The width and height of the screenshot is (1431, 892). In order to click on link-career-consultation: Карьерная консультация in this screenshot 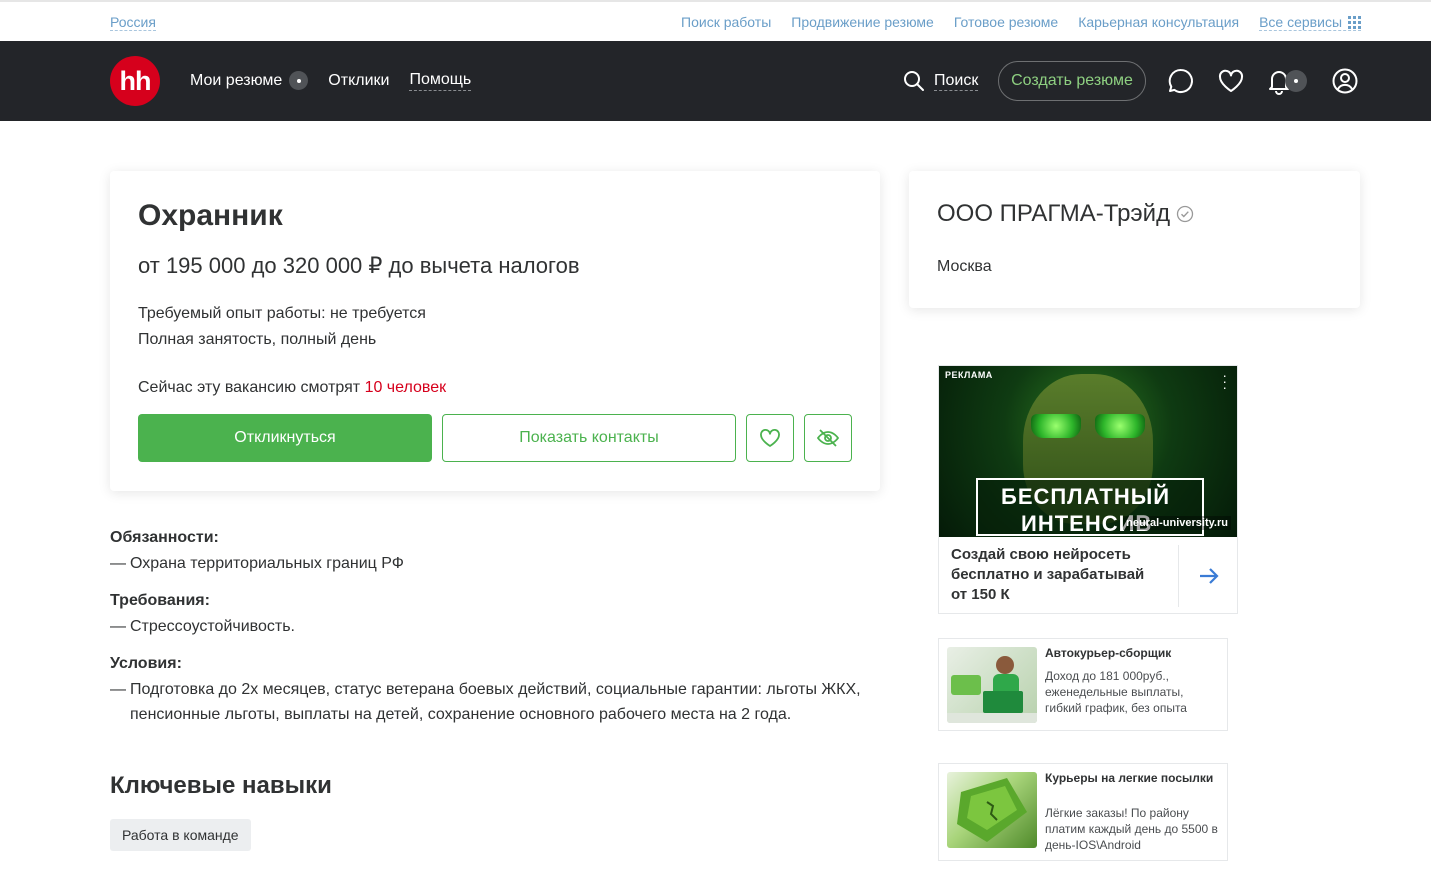, I will do `click(1158, 22)`.